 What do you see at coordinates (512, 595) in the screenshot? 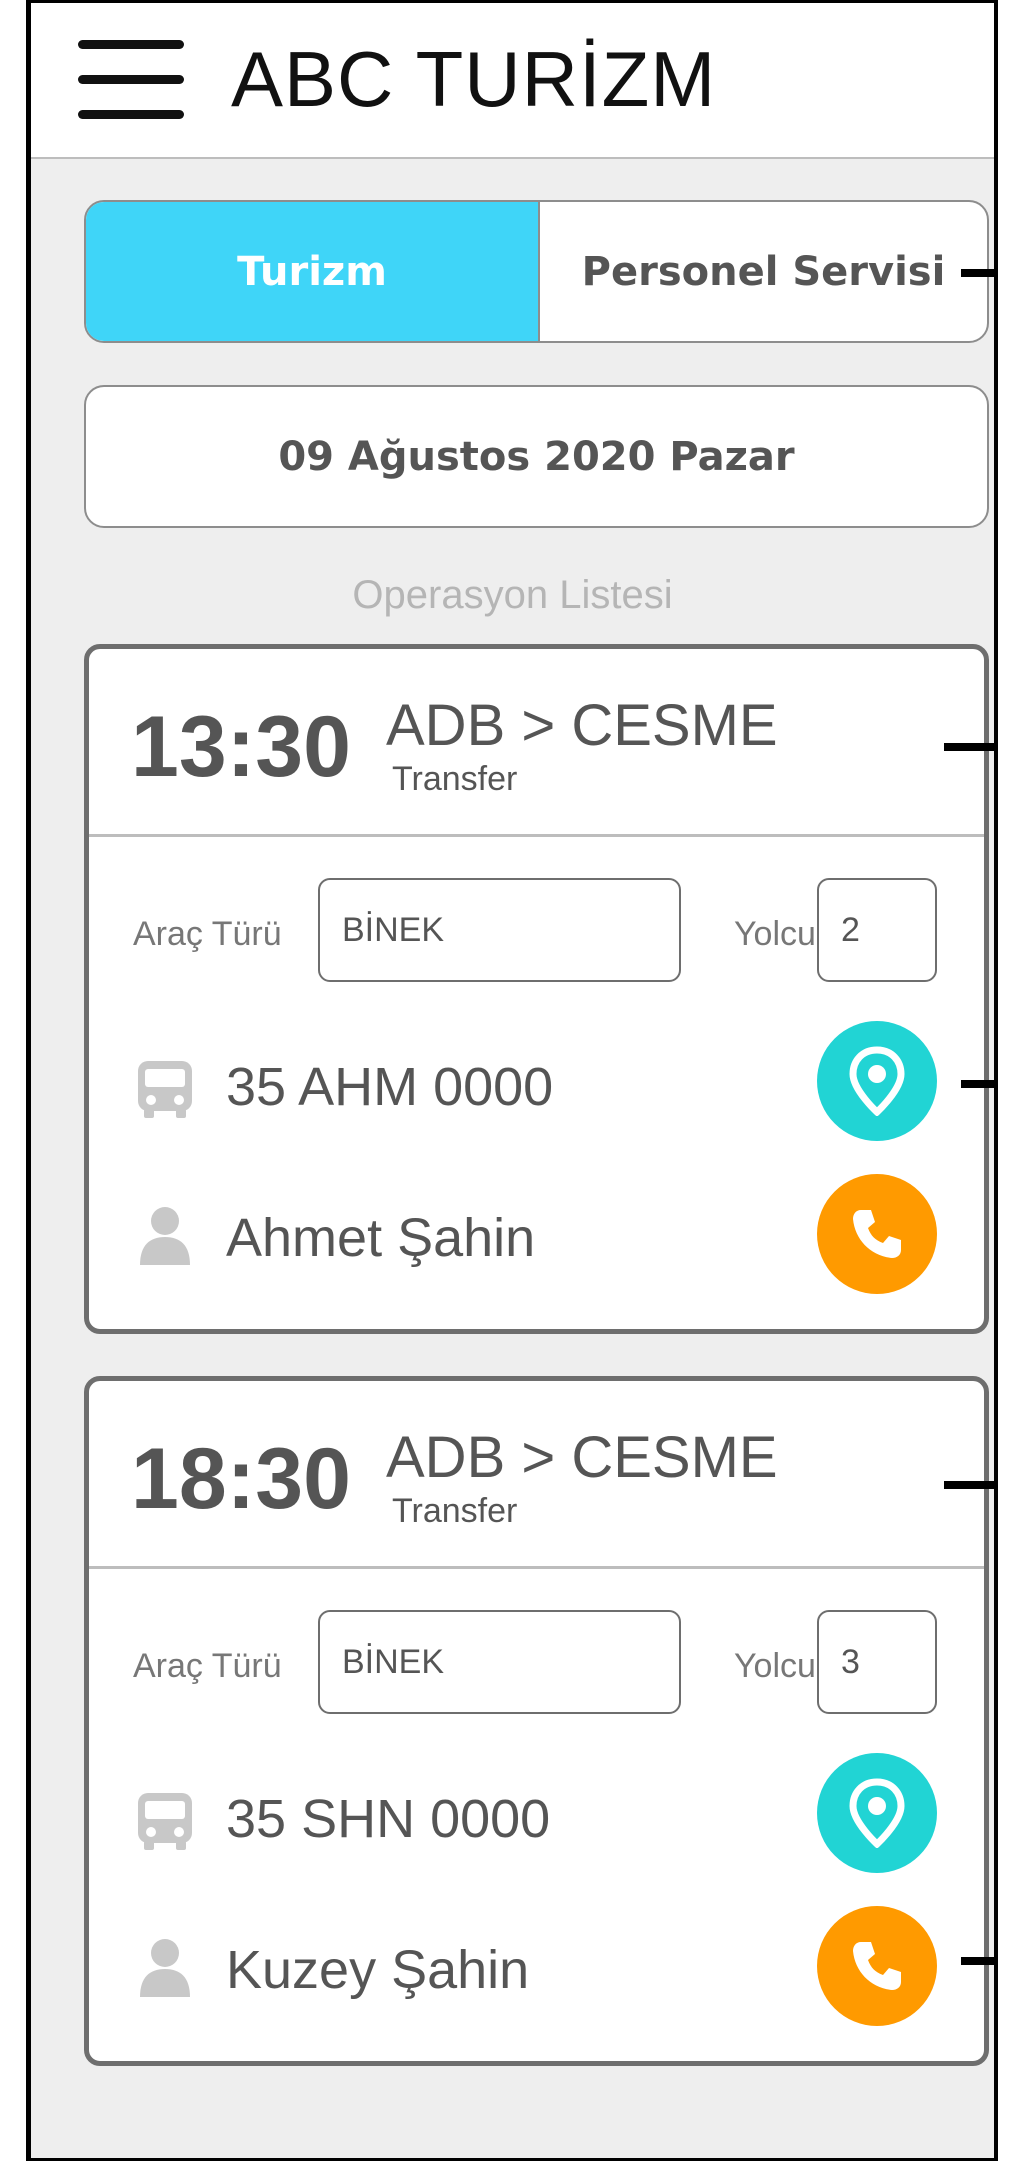
I see `list-title: Operasyon Listesi` at bounding box center [512, 595].